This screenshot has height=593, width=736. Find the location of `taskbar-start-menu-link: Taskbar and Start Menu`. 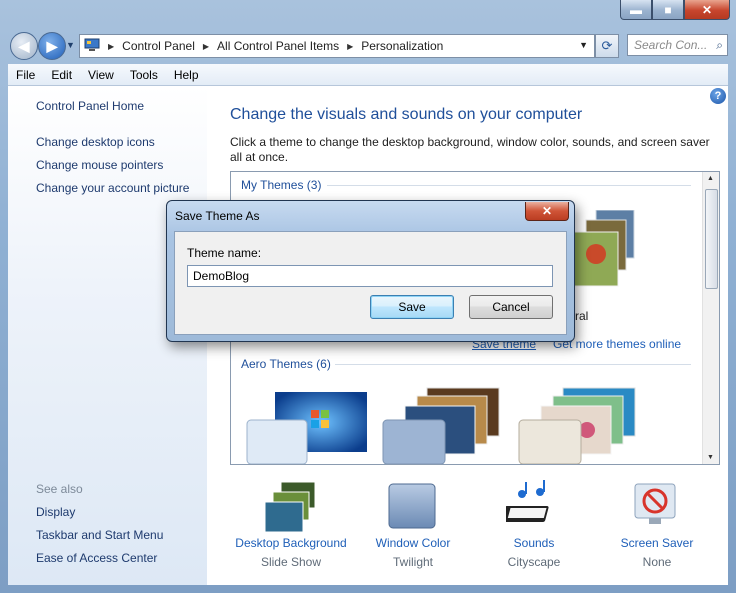

taskbar-start-menu-link: Taskbar and Start Menu is located at coordinates (99, 535).